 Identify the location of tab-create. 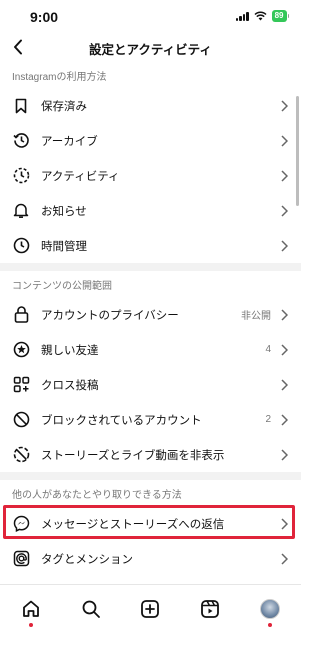
(150, 609).